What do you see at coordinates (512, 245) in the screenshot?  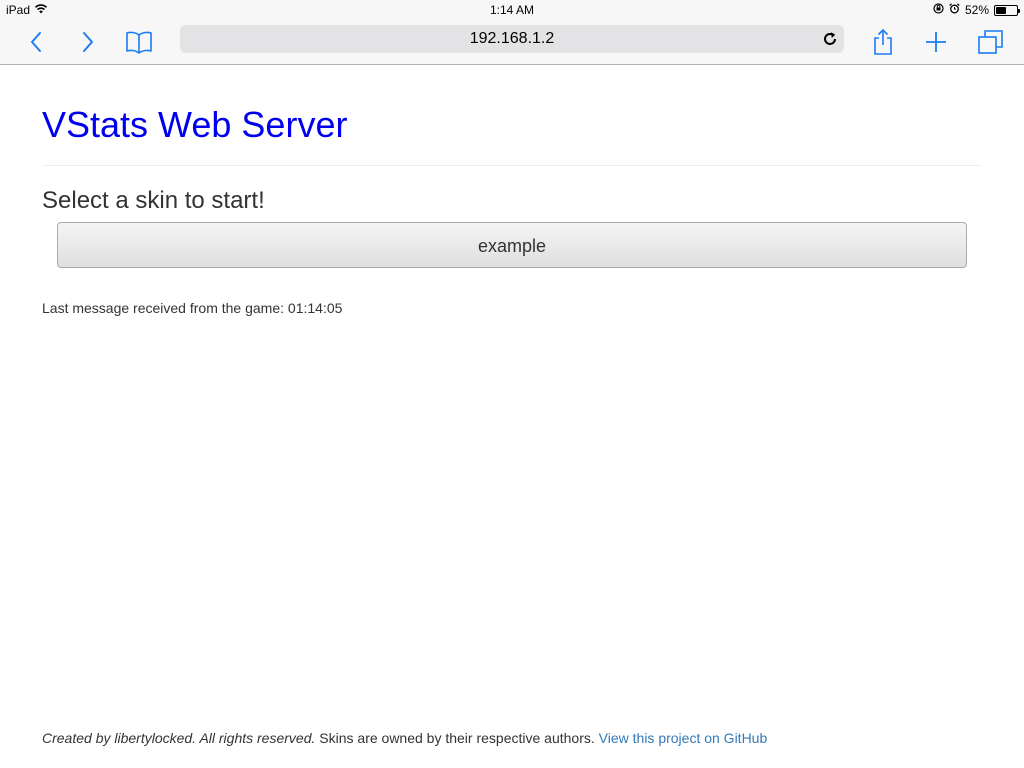 I see `skin-button-example: example` at bounding box center [512, 245].